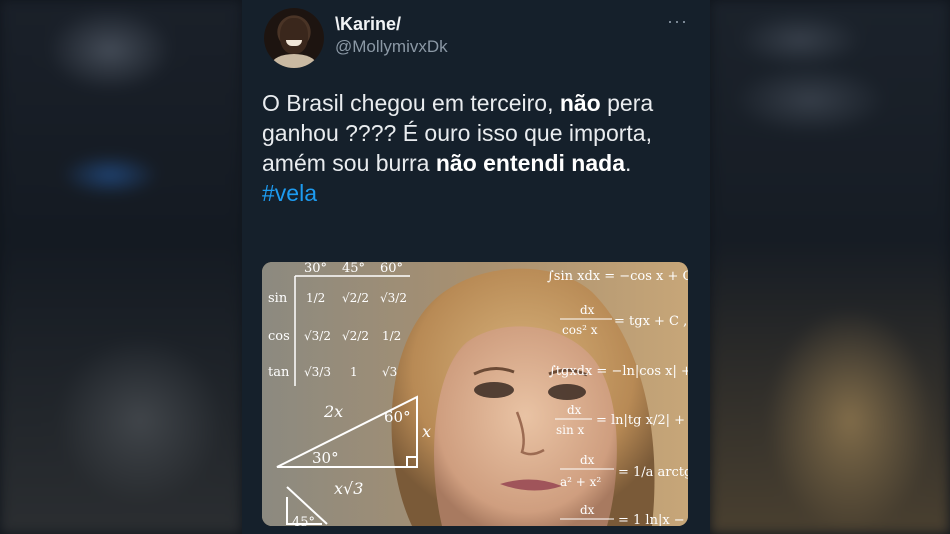 This screenshot has height=534, width=950. Describe the element at coordinates (618, 371) in the screenshot. I see `formula: ∫tgxdx = −ln|cos x| +` at that location.